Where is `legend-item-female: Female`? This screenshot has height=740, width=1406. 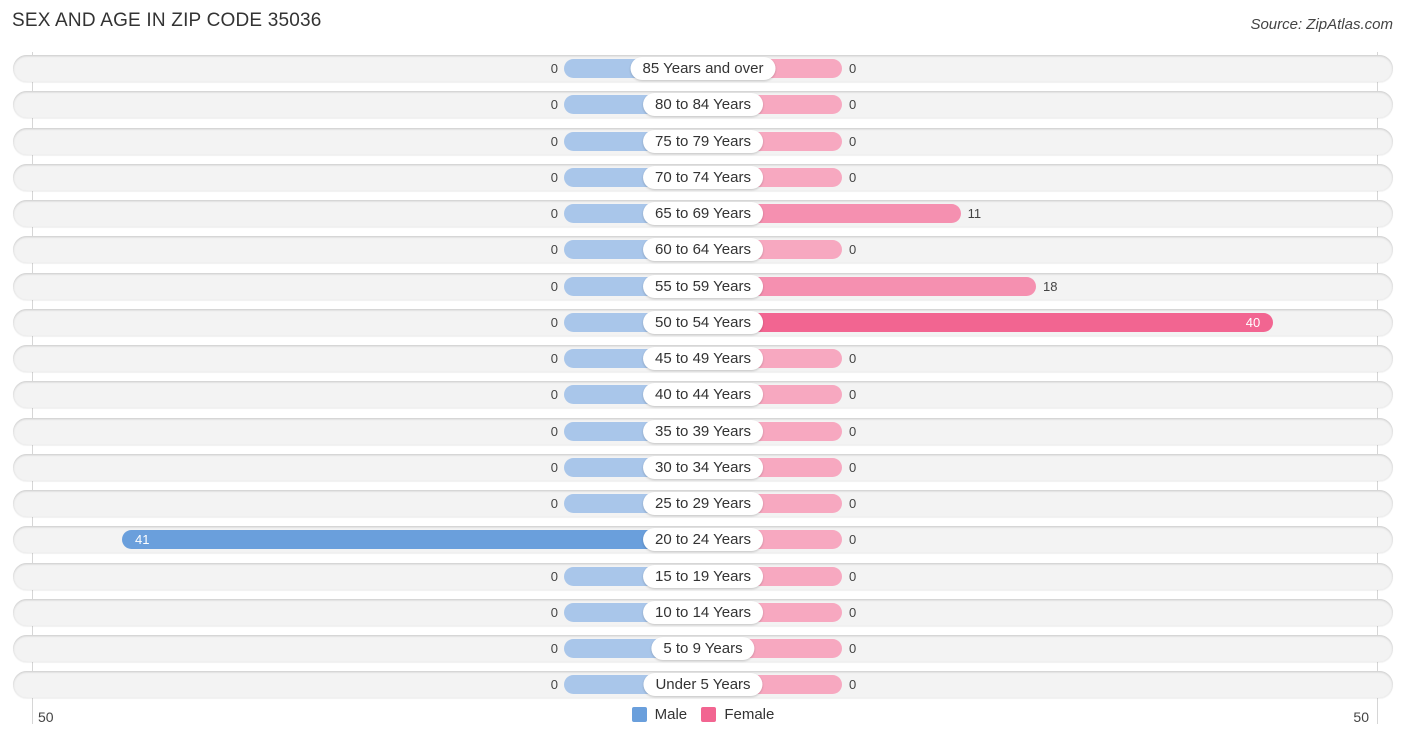 legend-item-female: Female is located at coordinates (737, 714).